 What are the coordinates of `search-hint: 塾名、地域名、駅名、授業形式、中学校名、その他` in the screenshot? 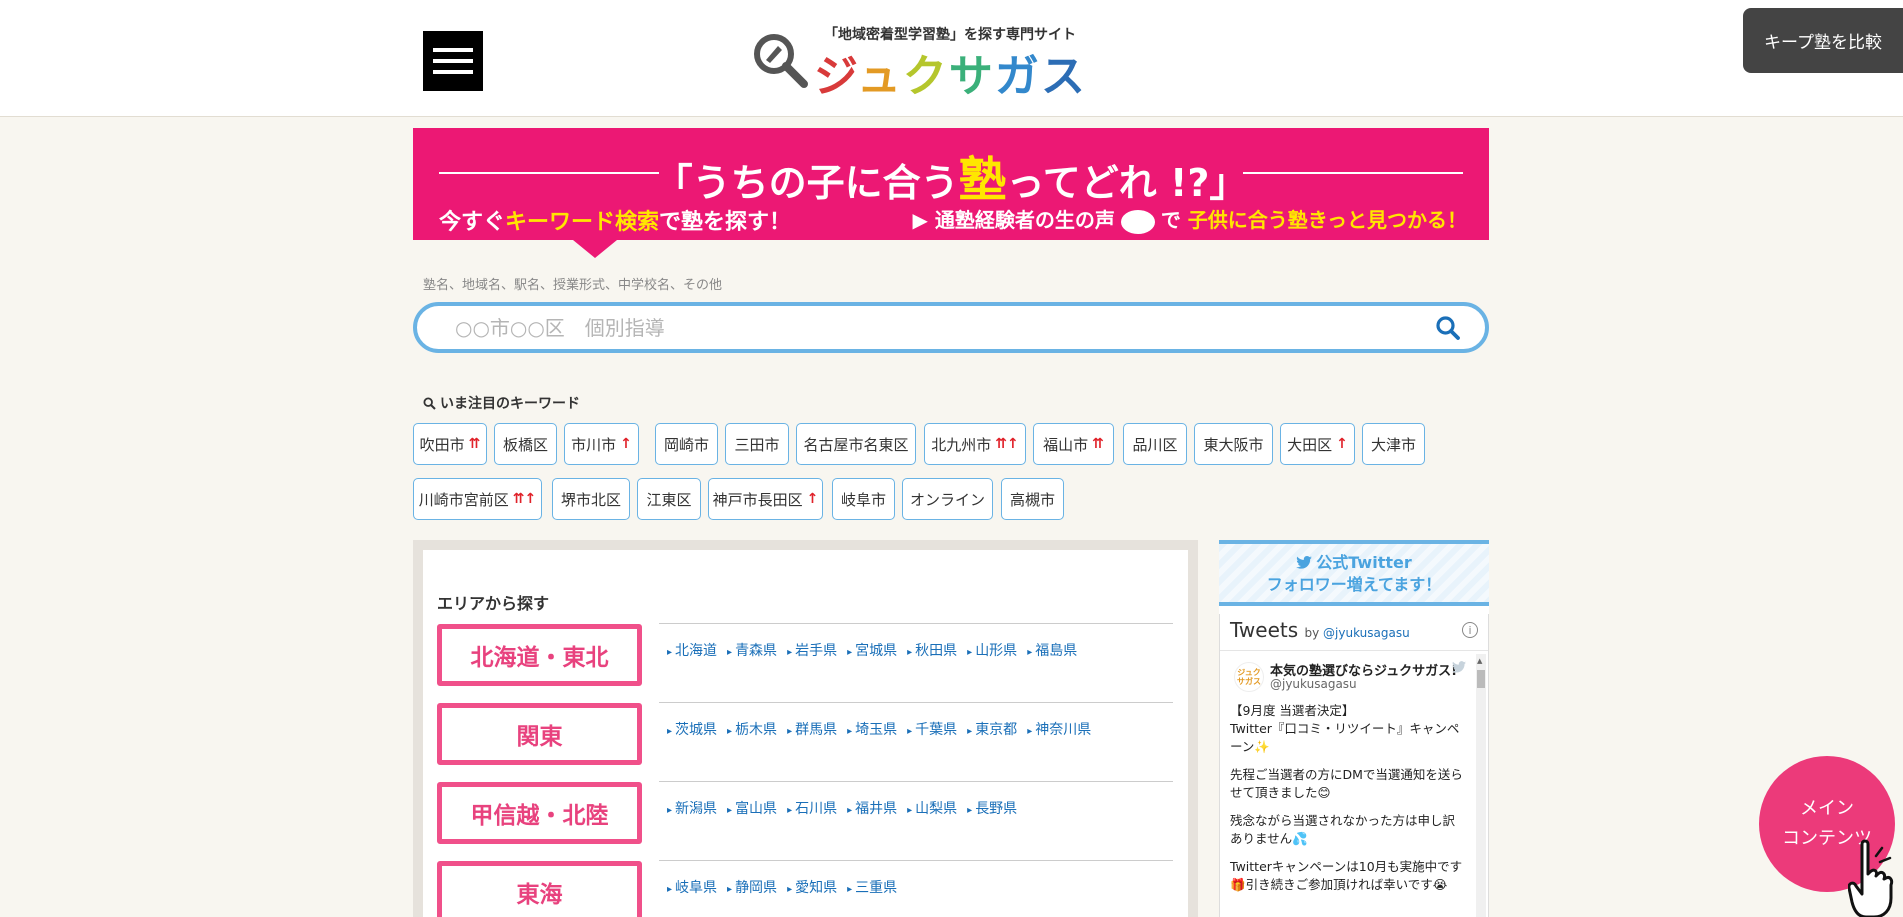 It's located at (573, 285).